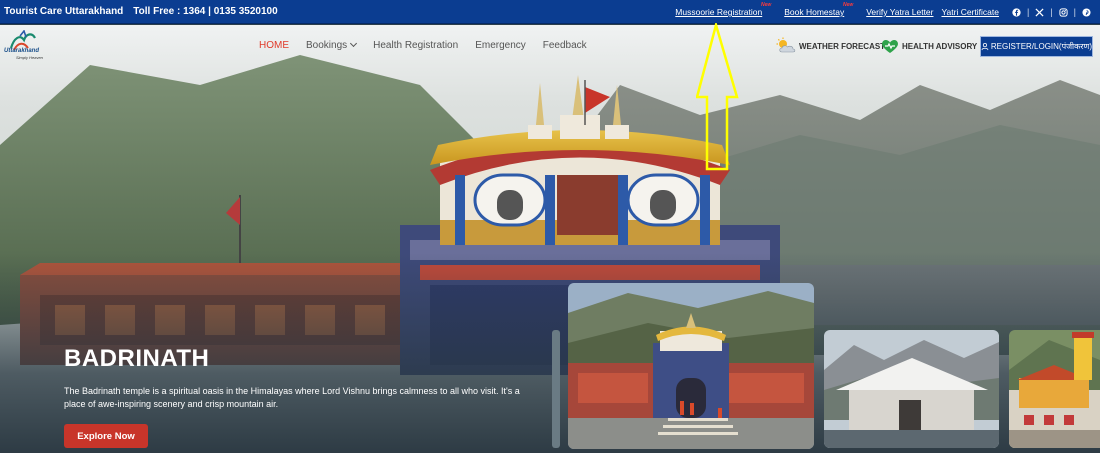 This screenshot has height=453, width=1100. Describe the element at coordinates (969, 12) in the screenshot. I see `yatri-certificate-link: Yatri Certificate` at that location.